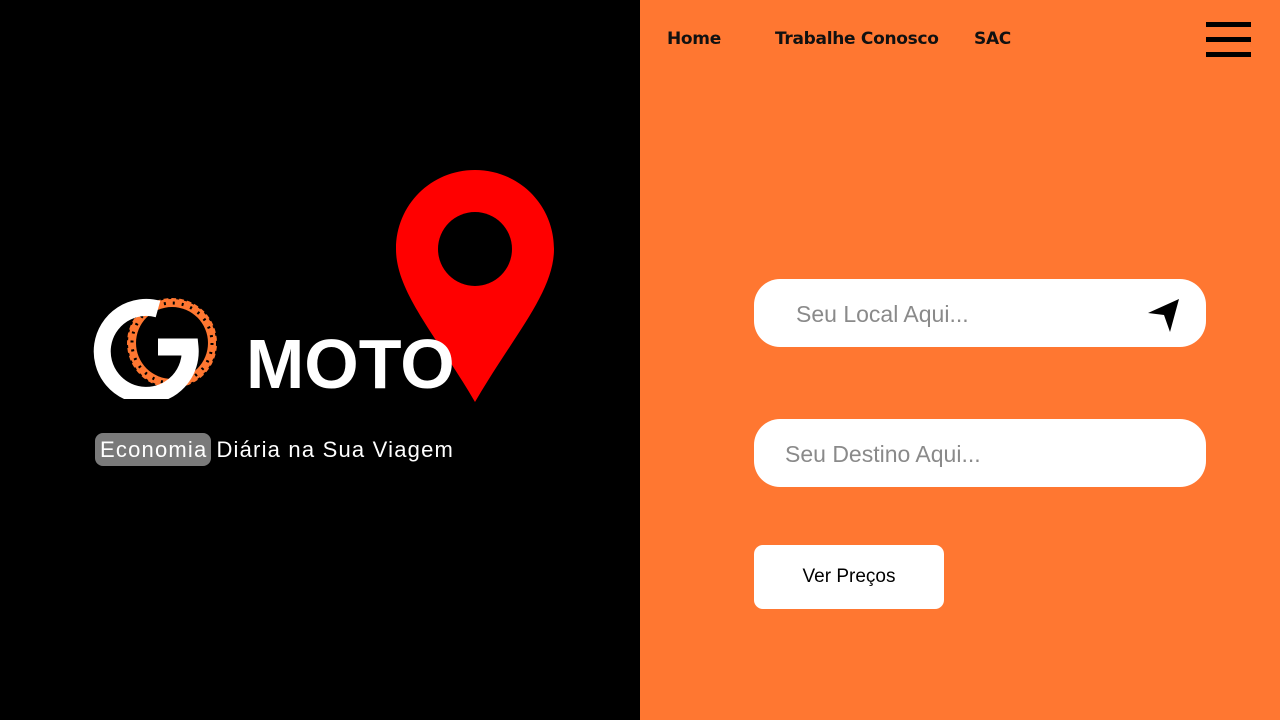 The height and width of the screenshot is (720, 1280). I want to click on nav-sac: SAC, so click(992, 39).